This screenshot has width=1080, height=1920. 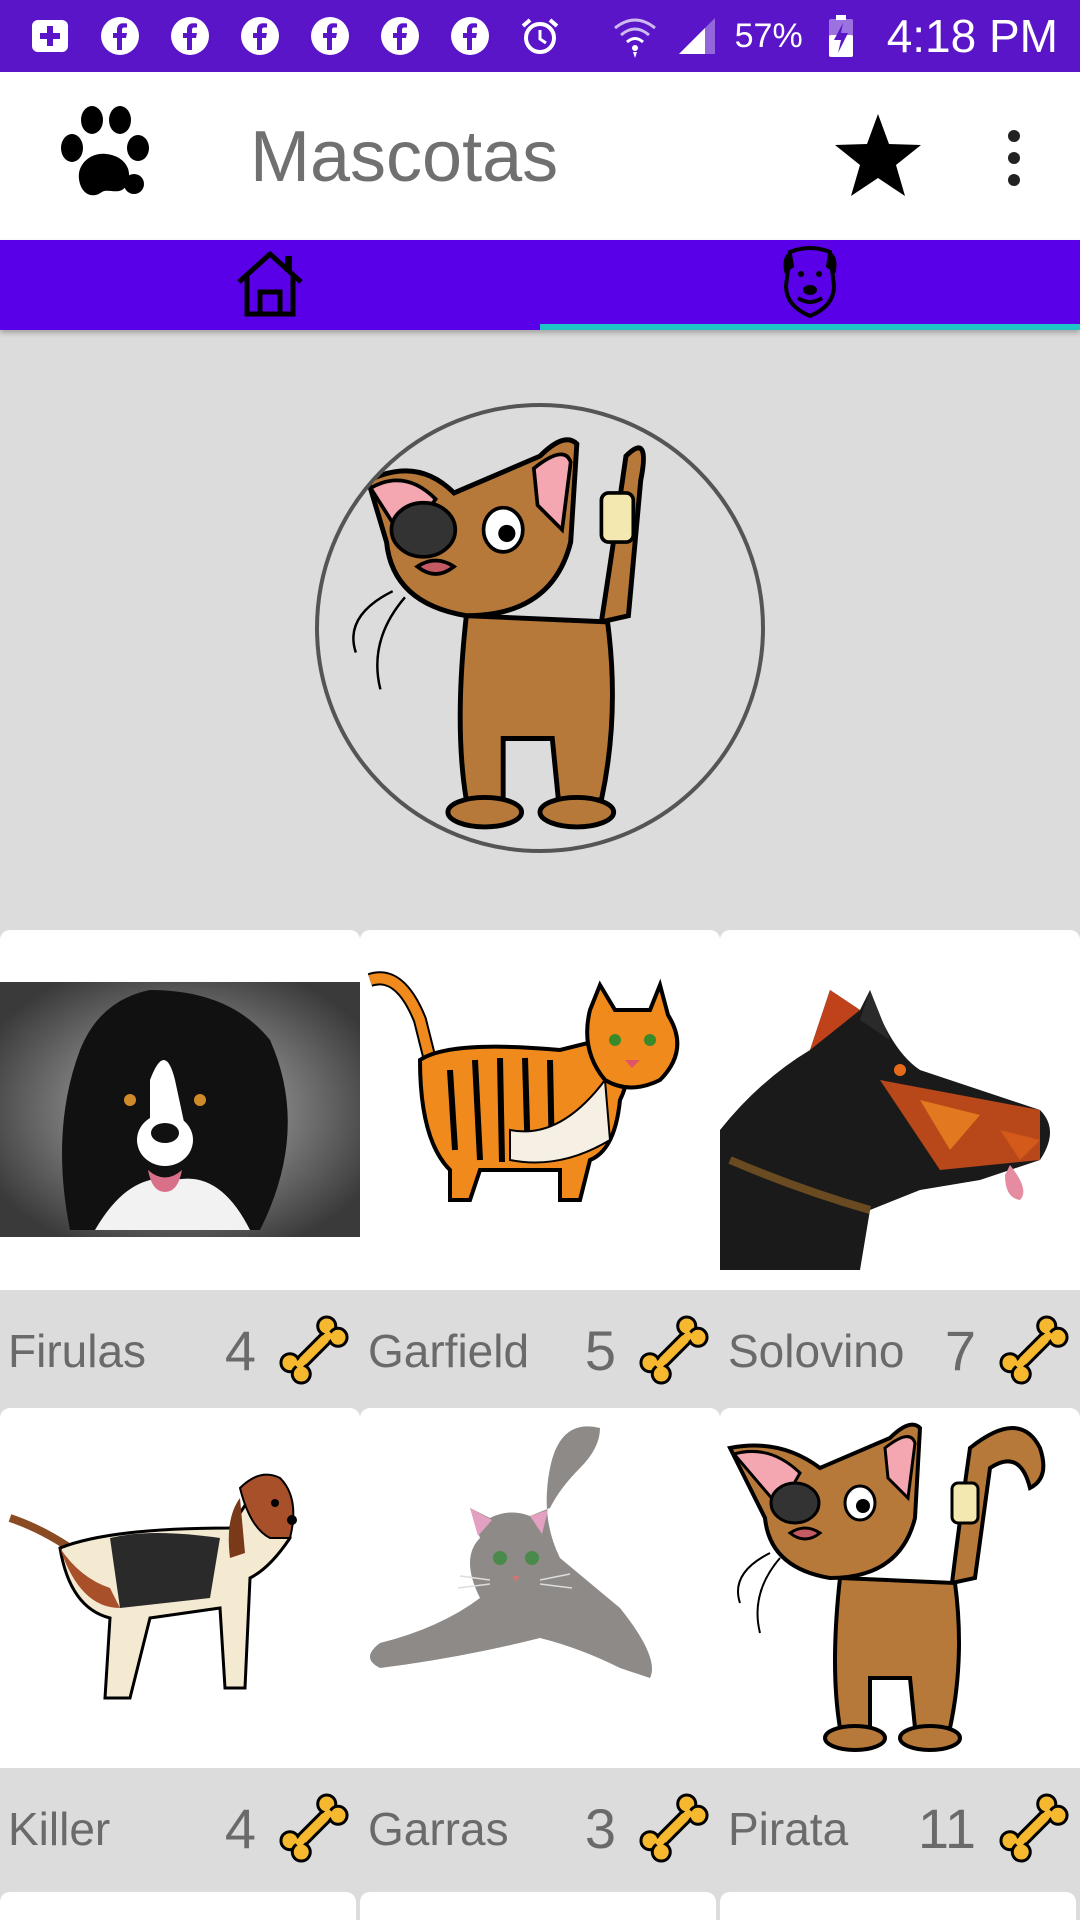 I want to click on pet-card: Garfield 5, so click(x=540, y=1169).